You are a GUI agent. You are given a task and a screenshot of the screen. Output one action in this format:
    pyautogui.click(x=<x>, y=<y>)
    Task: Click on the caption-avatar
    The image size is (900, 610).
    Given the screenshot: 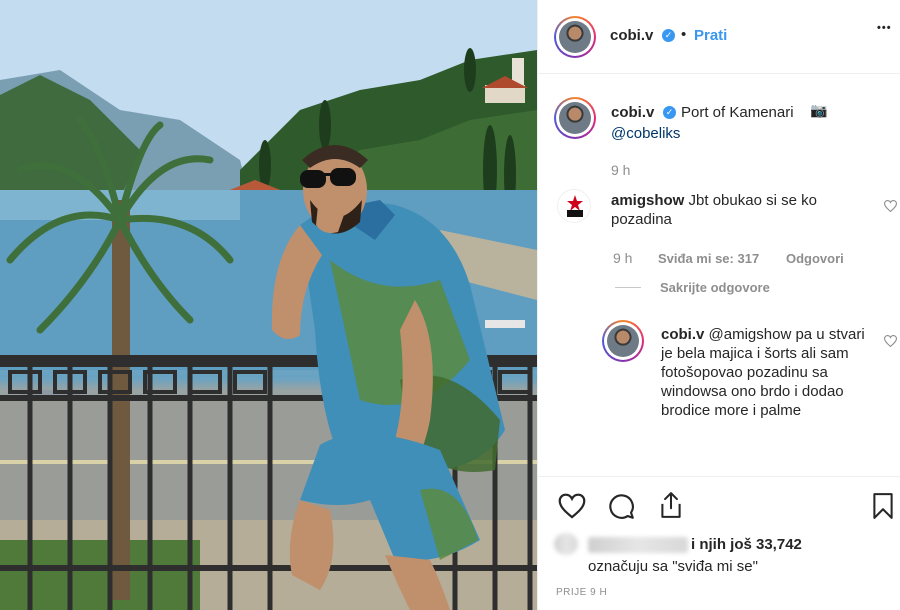 What is the action you would take?
    pyautogui.click(x=575, y=118)
    